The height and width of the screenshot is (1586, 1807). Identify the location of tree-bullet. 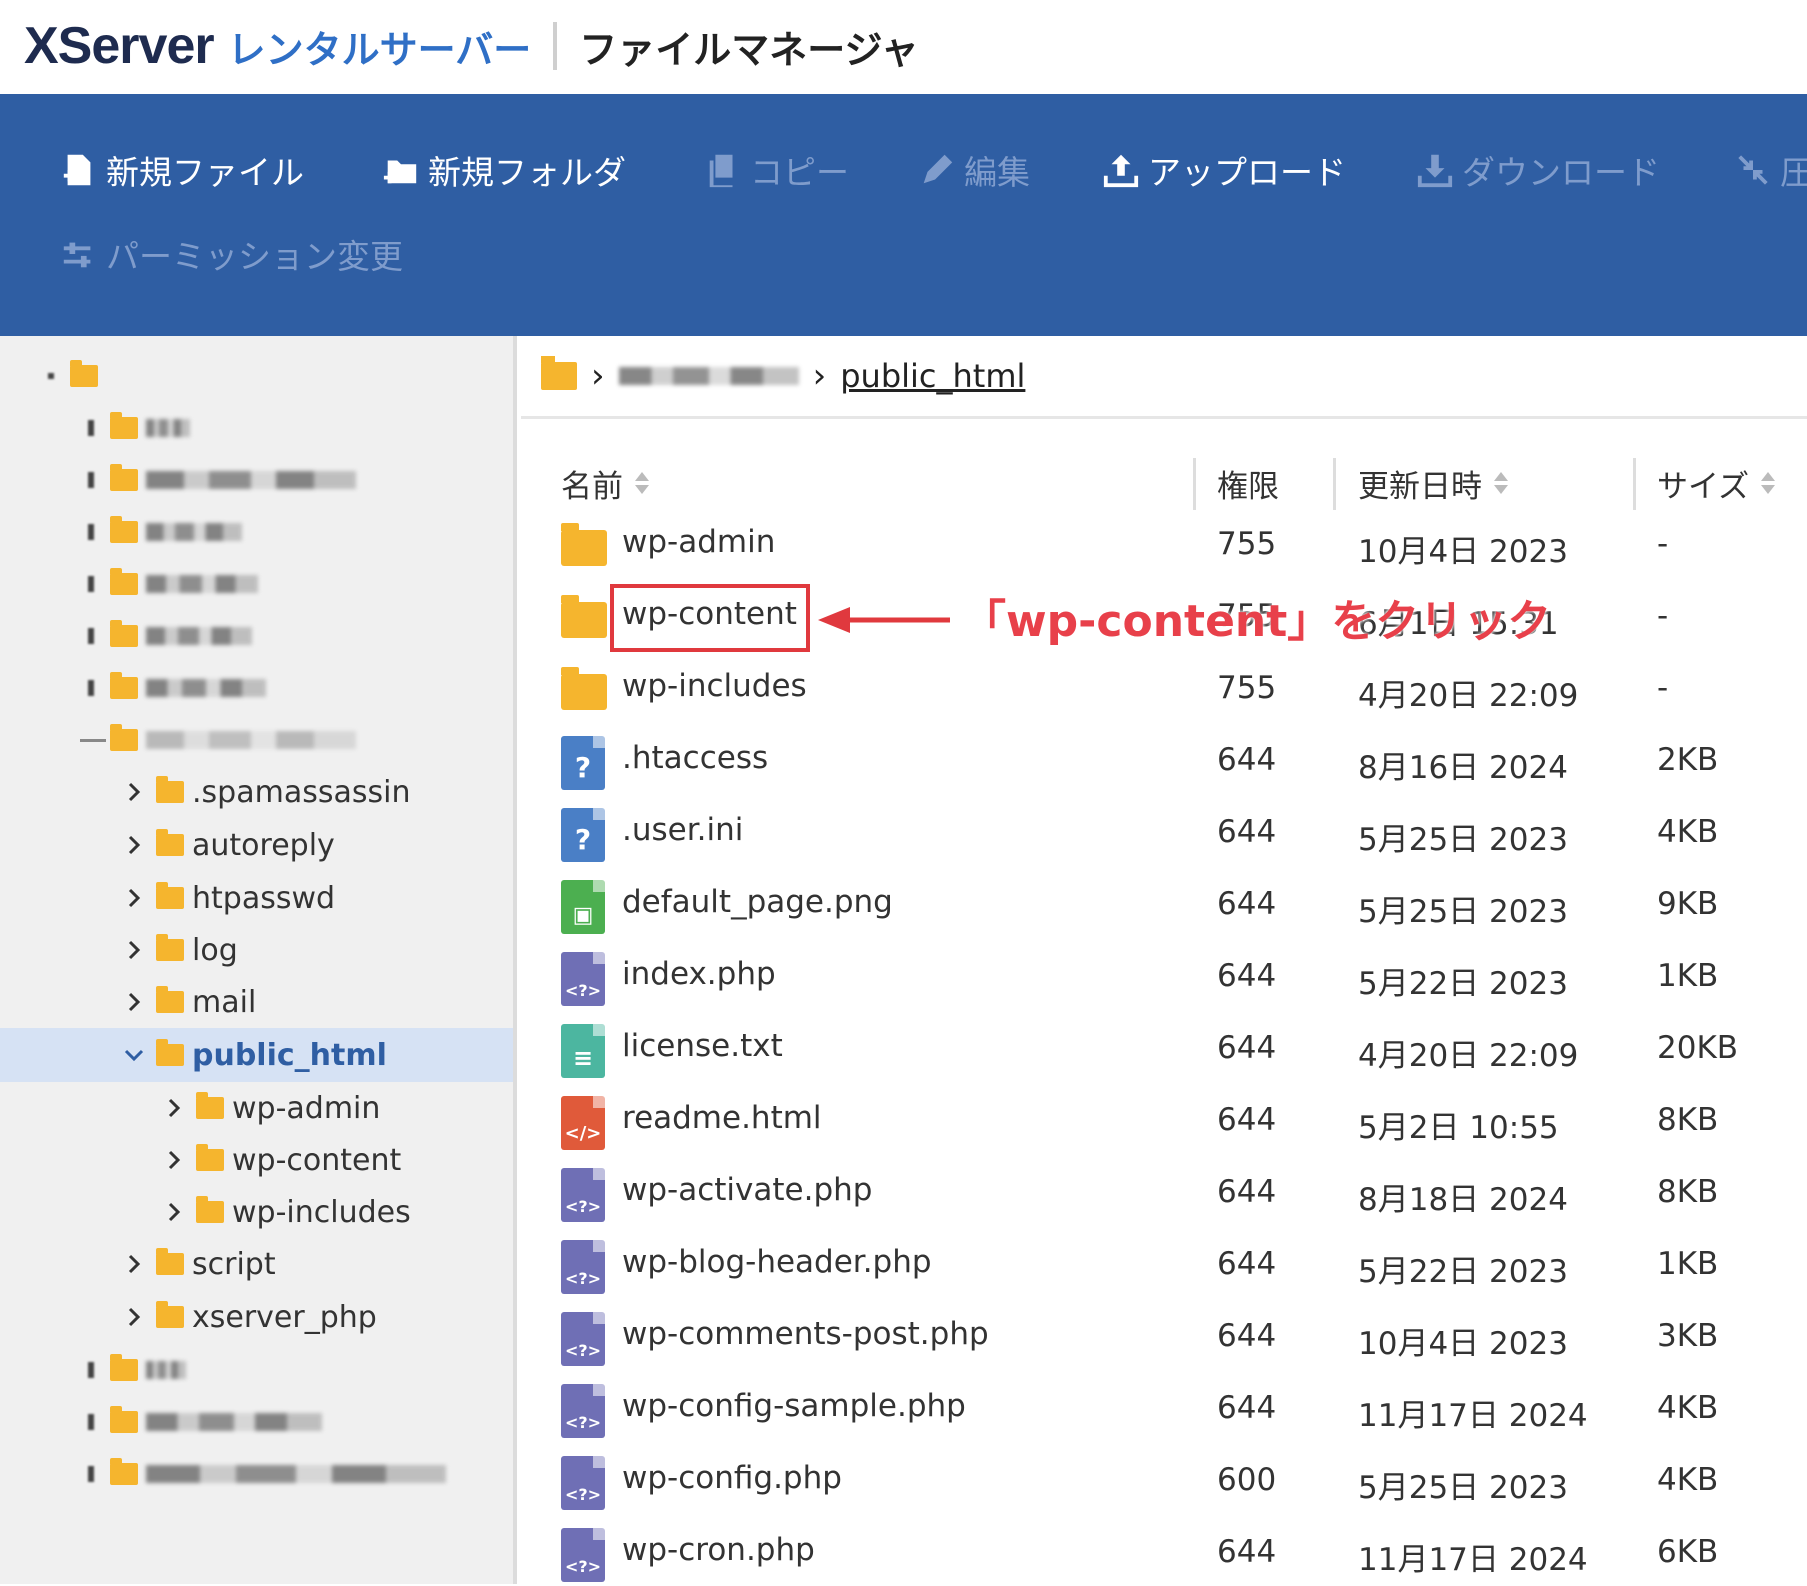
(91, 636).